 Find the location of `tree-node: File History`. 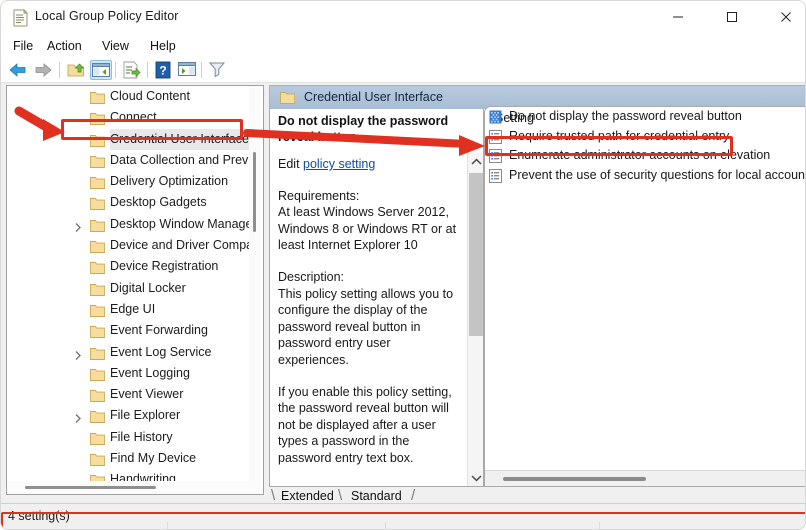

tree-node: File History is located at coordinates (130, 437).